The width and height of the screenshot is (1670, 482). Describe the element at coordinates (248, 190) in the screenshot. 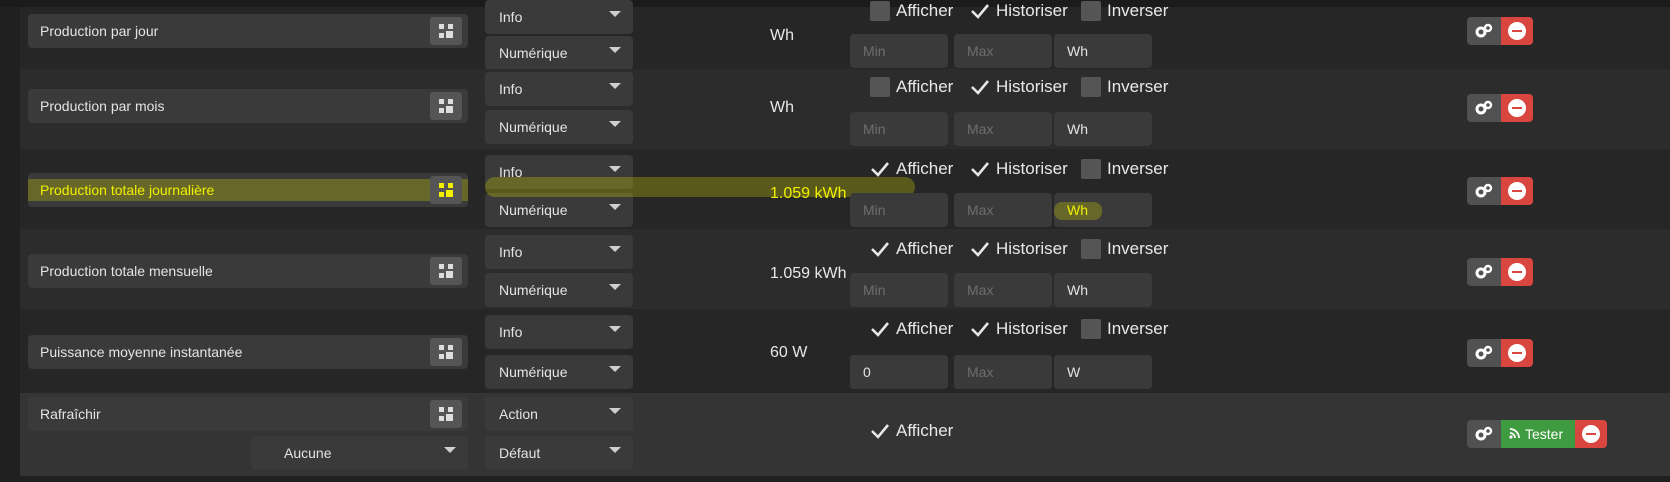

I see `command-name-field: Production totale journalière` at that location.